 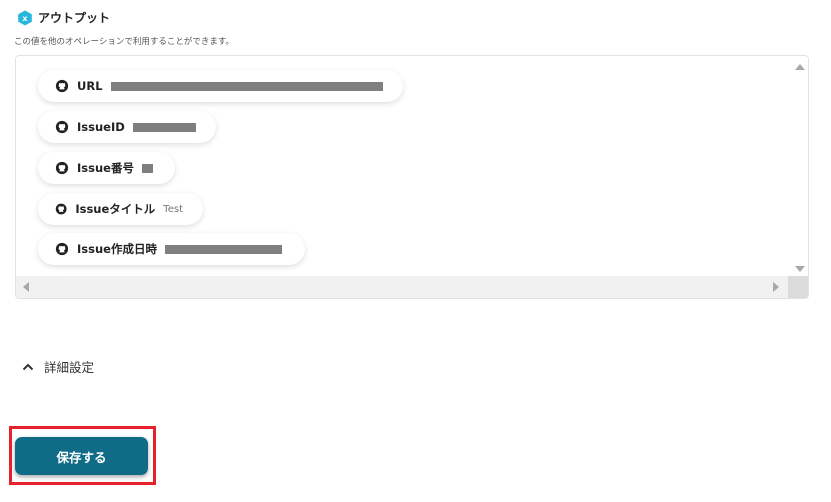 I want to click on output-item-url: URL, so click(x=220, y=86).